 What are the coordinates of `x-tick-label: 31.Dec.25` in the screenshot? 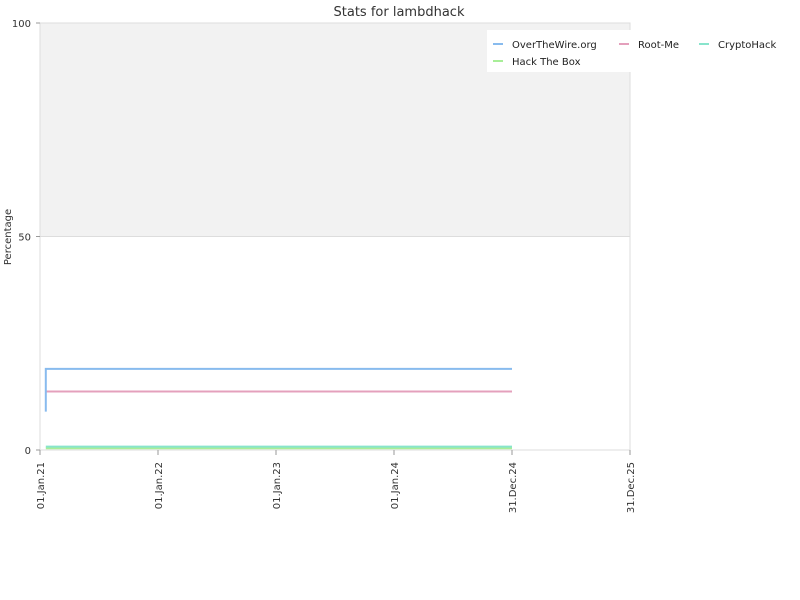 It's located at (631, 487).